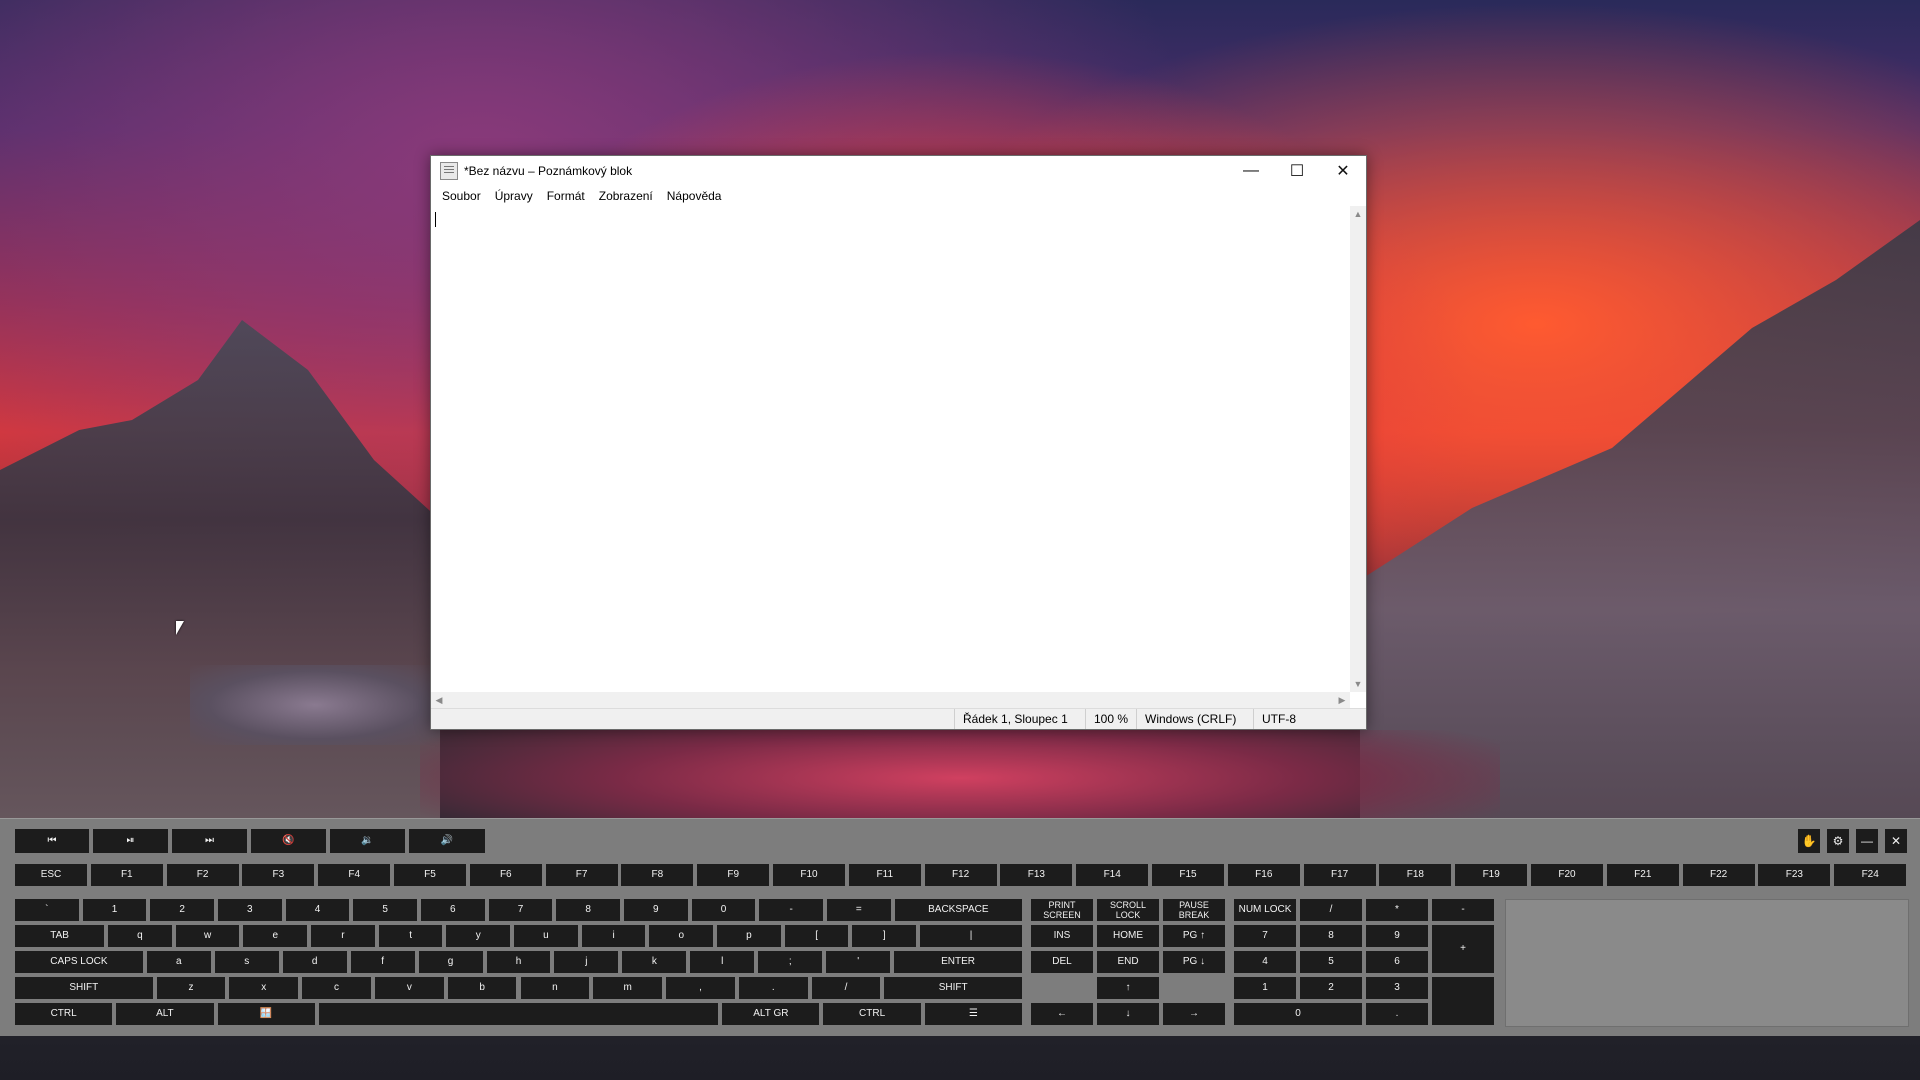  Describe the element at coordinates (1194, 936) in the screenshot. I see `page-up-key: PG ↑` at that location.